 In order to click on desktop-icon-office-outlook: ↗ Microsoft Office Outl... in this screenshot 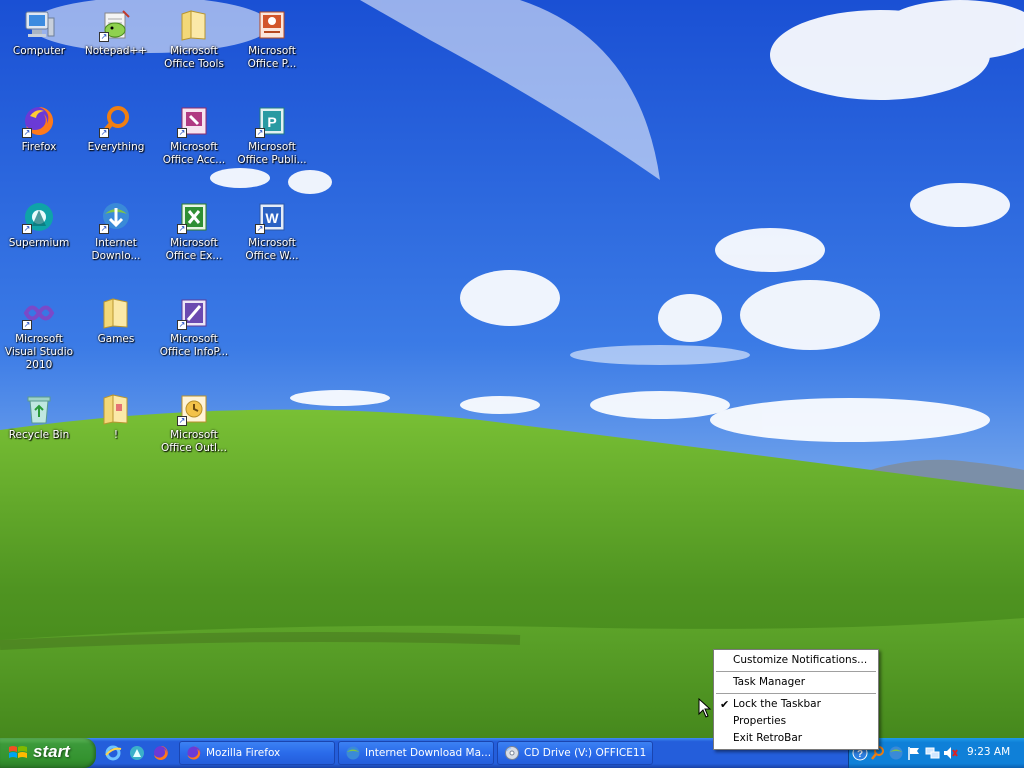, I will do `click(194, 423)`.